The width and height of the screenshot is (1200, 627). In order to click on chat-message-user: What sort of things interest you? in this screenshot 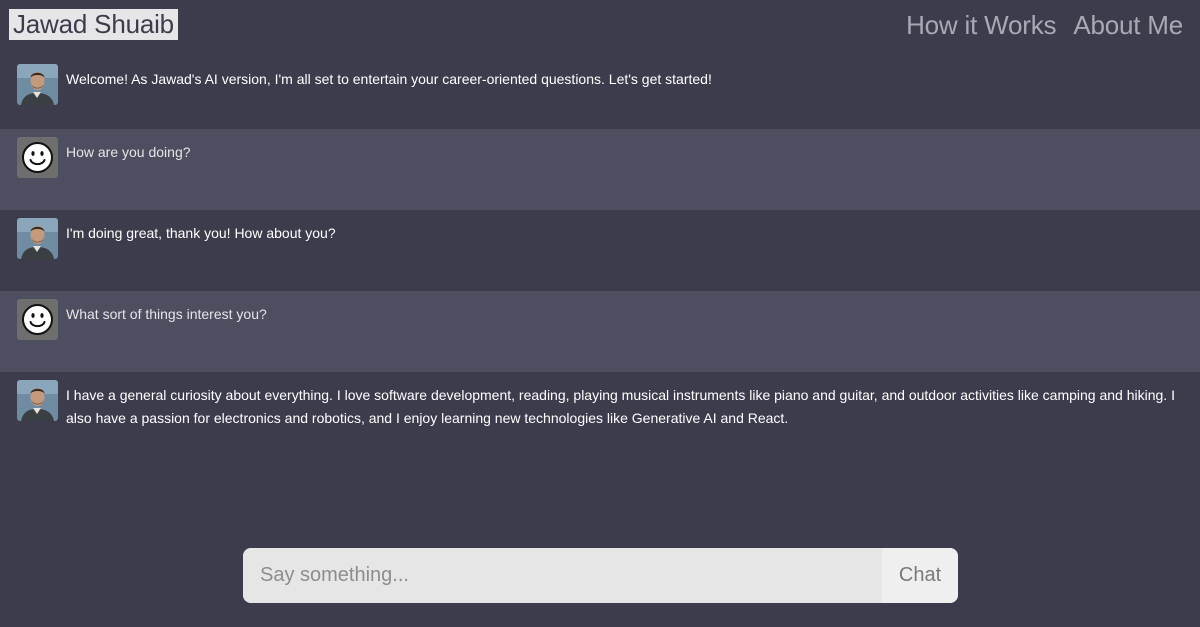, I will do `click(600, 331)`.